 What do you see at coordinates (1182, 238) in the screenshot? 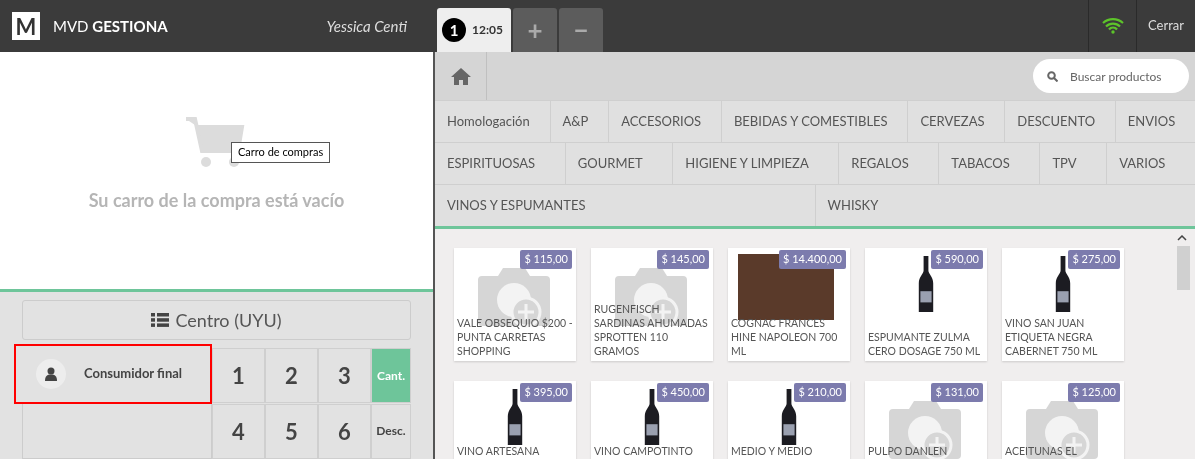
I see `scroll-up-icon` at bounding box center [1182, 238].